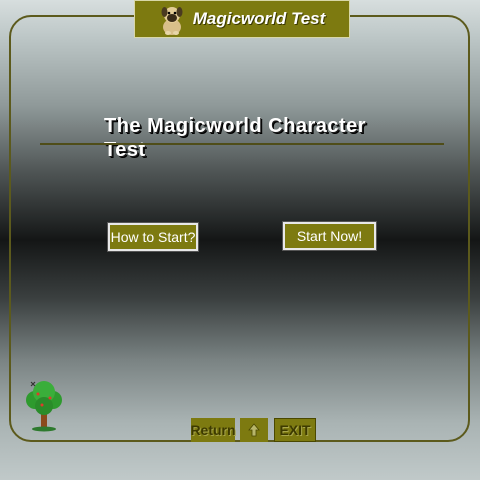 Image resolution: width=480 pixels, height=480 pixels. What do you see at coordinates (153, 237) in the screenshot?
I see `how-to-start-button: How to Start?` at bounding box center [153, 237].